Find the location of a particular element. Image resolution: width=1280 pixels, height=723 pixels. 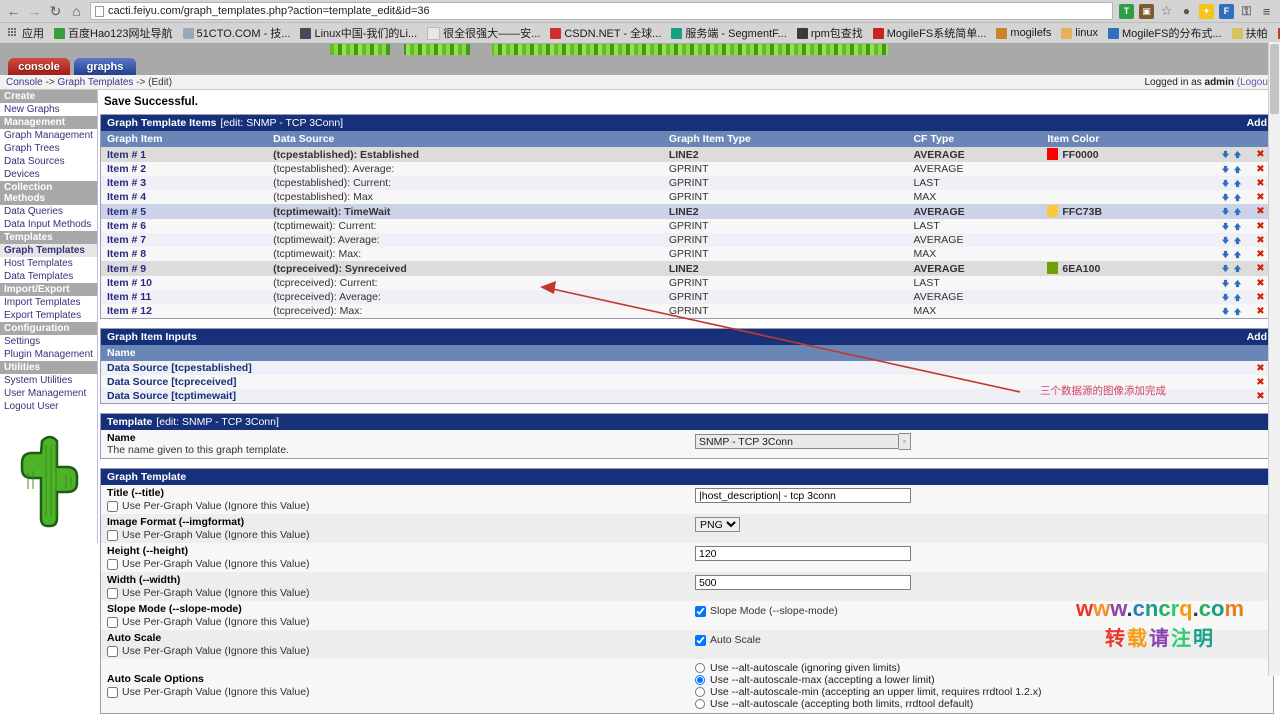

reload-icon: ↻ is located at coordinates (55, 11).